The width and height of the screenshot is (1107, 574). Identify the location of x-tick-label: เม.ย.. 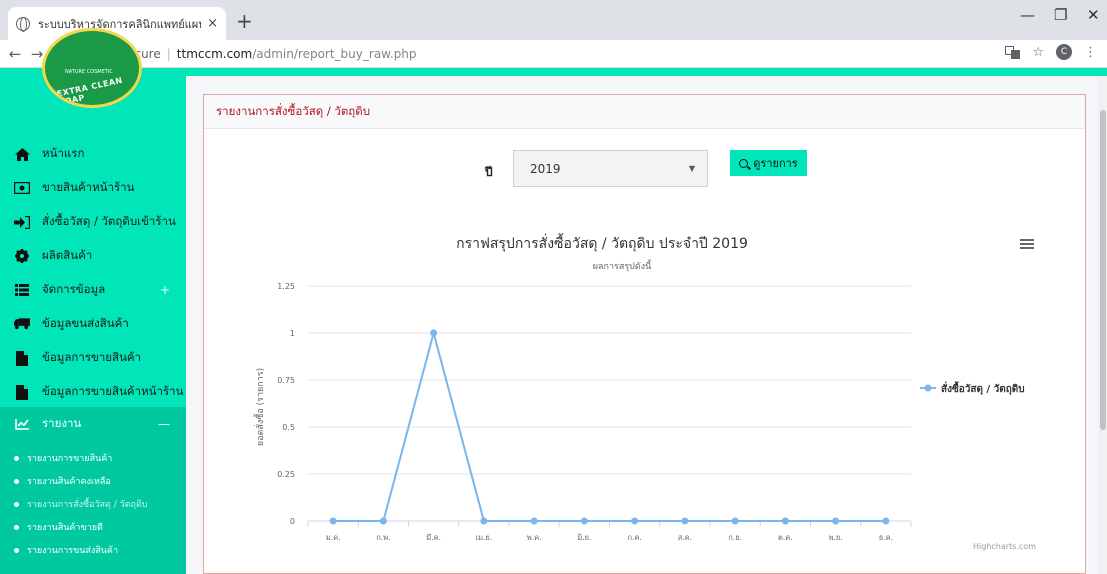
(484, 537).